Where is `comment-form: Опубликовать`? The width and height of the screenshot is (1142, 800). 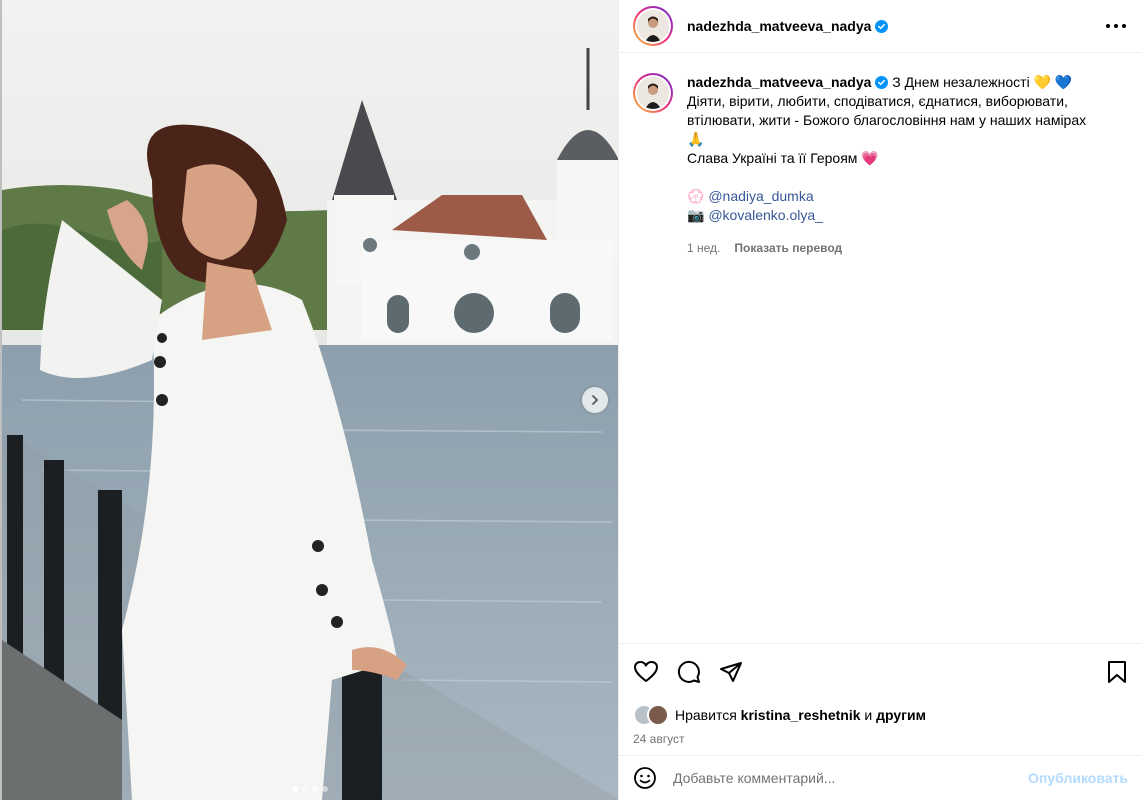 comment-form: Опубликовать is located at coordinates (880, 777).